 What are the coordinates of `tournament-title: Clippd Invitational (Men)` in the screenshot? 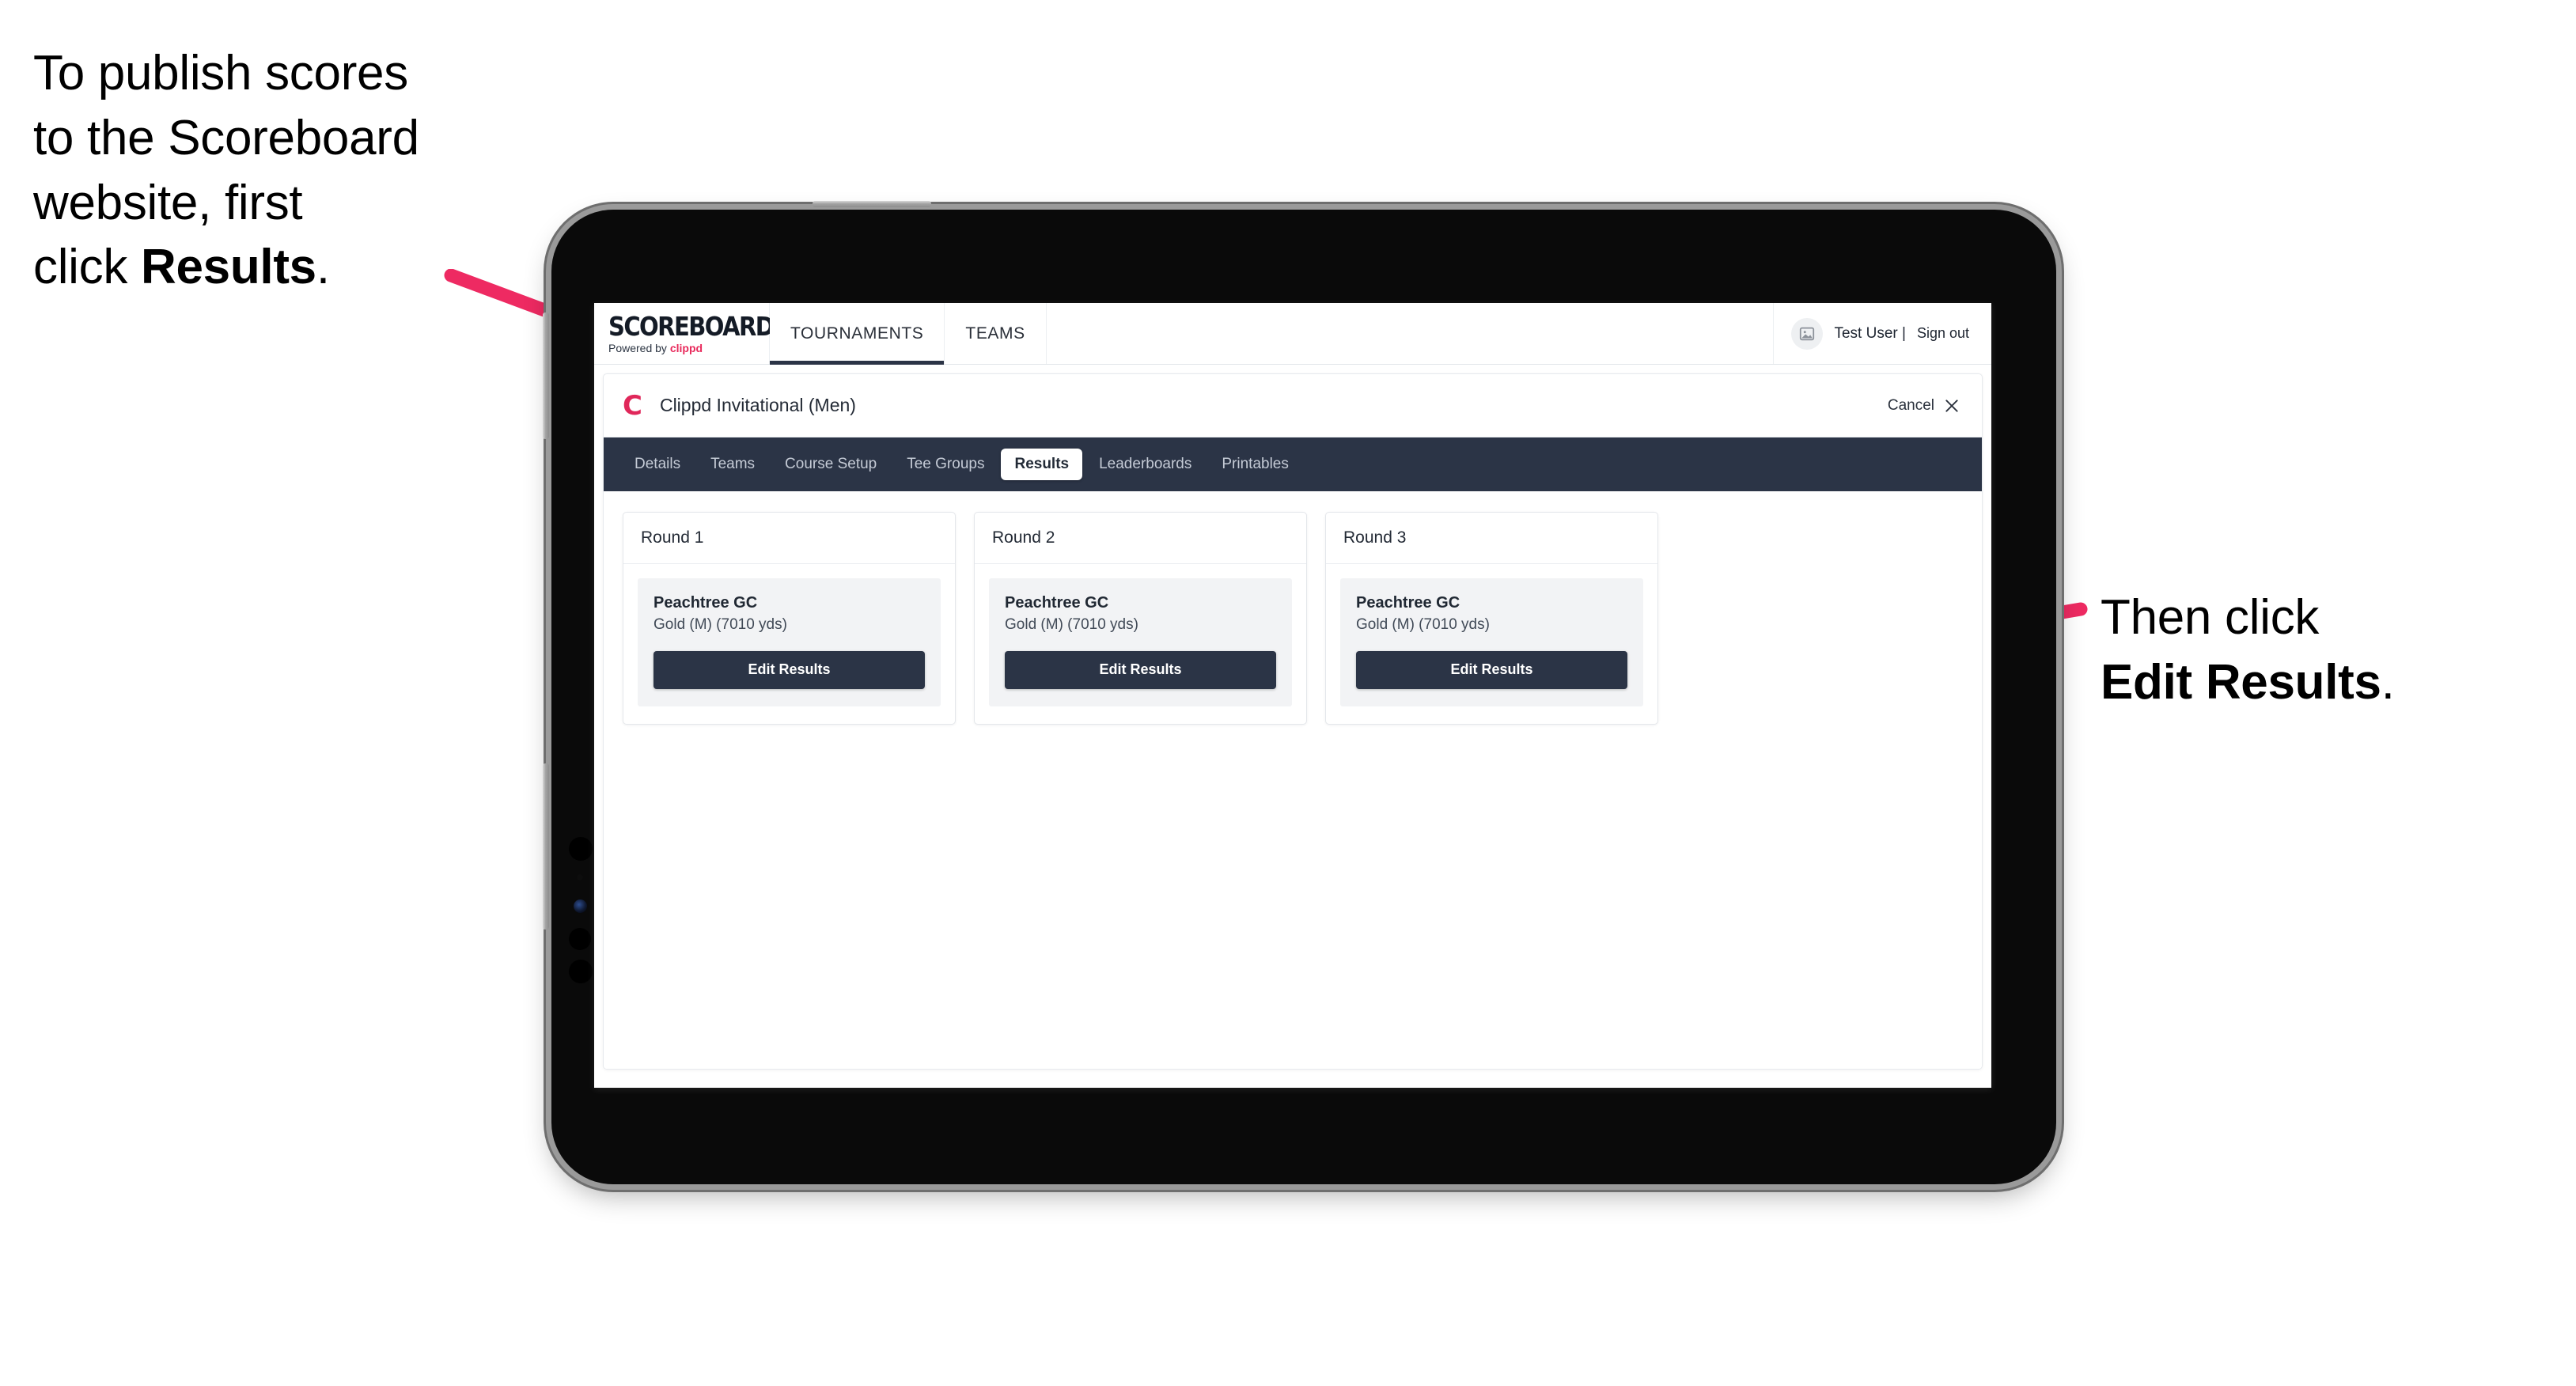 It's located at (757, 405).